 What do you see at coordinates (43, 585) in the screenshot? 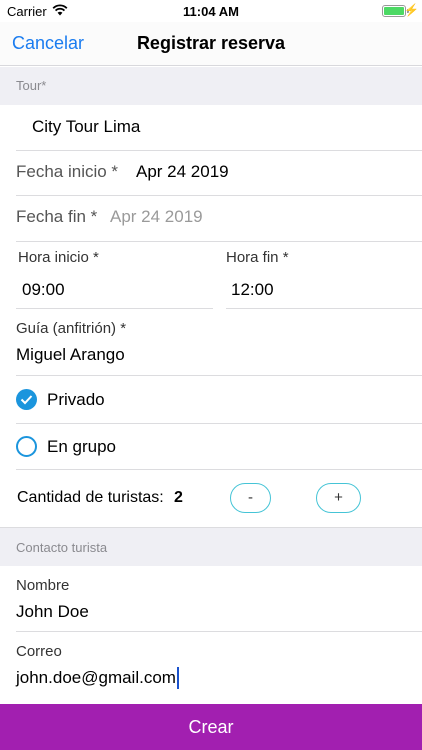
I see `nombre-label: Nombre` at bounding box center [43, 585].